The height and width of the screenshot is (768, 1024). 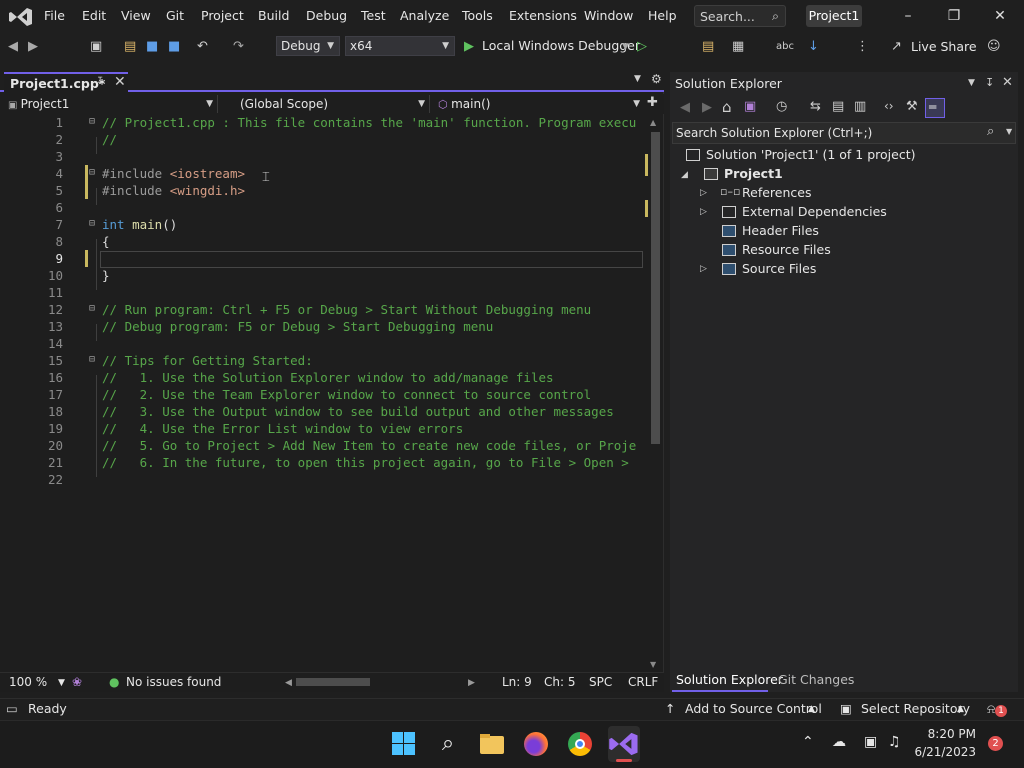 What do you see at coordinates (469, 47) in the screenshot?
I see `start-debugging-icon: ▶` at bounding box center [469, 47].